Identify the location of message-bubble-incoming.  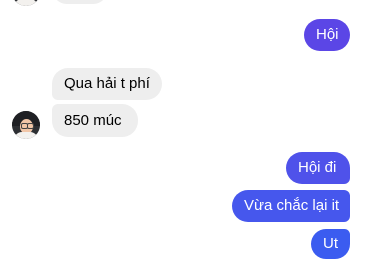
(80, 2).